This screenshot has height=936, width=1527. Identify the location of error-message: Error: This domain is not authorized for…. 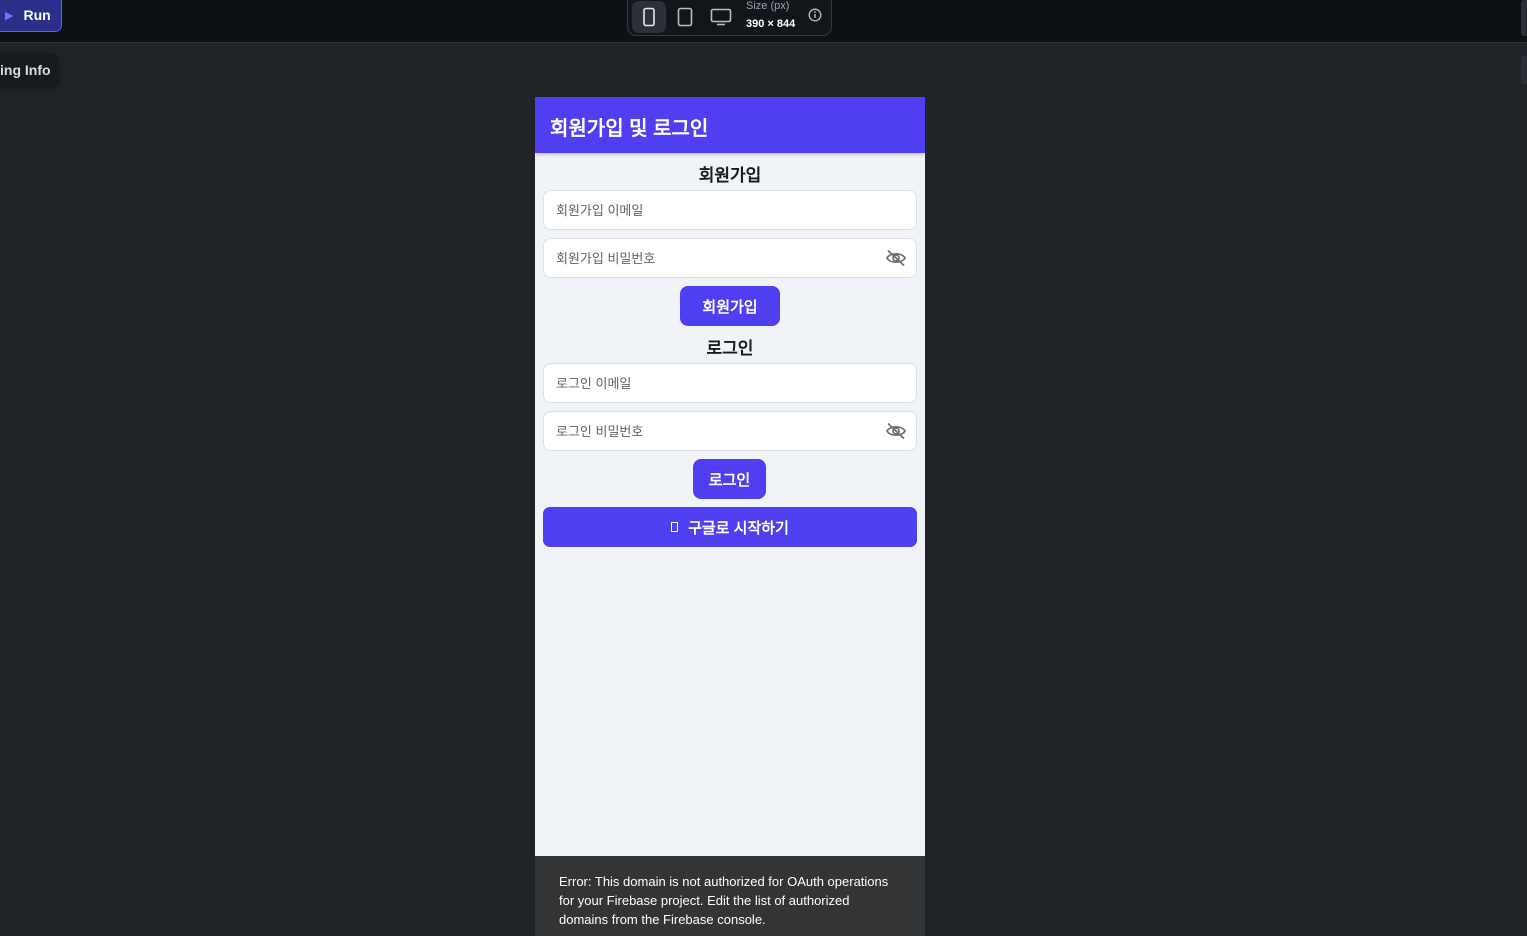
(724, 900).